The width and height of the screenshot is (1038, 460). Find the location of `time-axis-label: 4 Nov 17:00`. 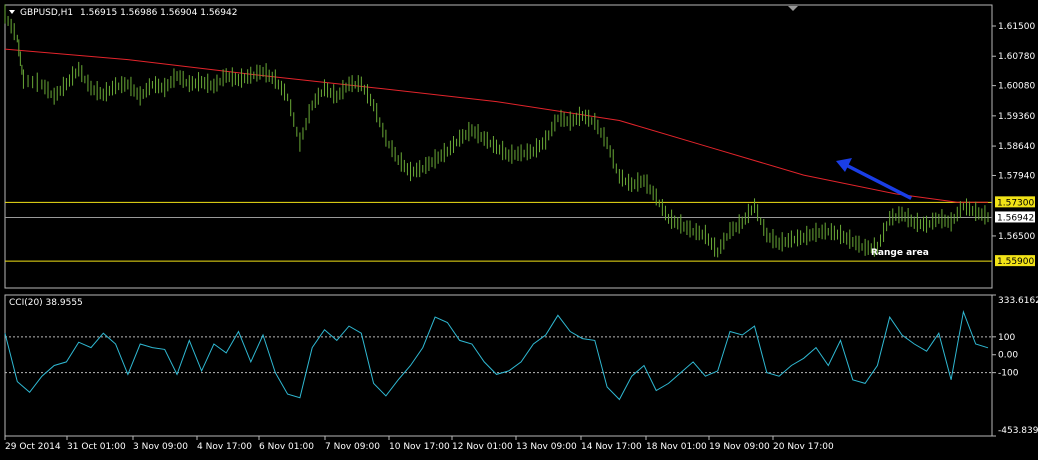

time-axis-label: 4 Nov 17:00 is located at coordinates (224, 447).